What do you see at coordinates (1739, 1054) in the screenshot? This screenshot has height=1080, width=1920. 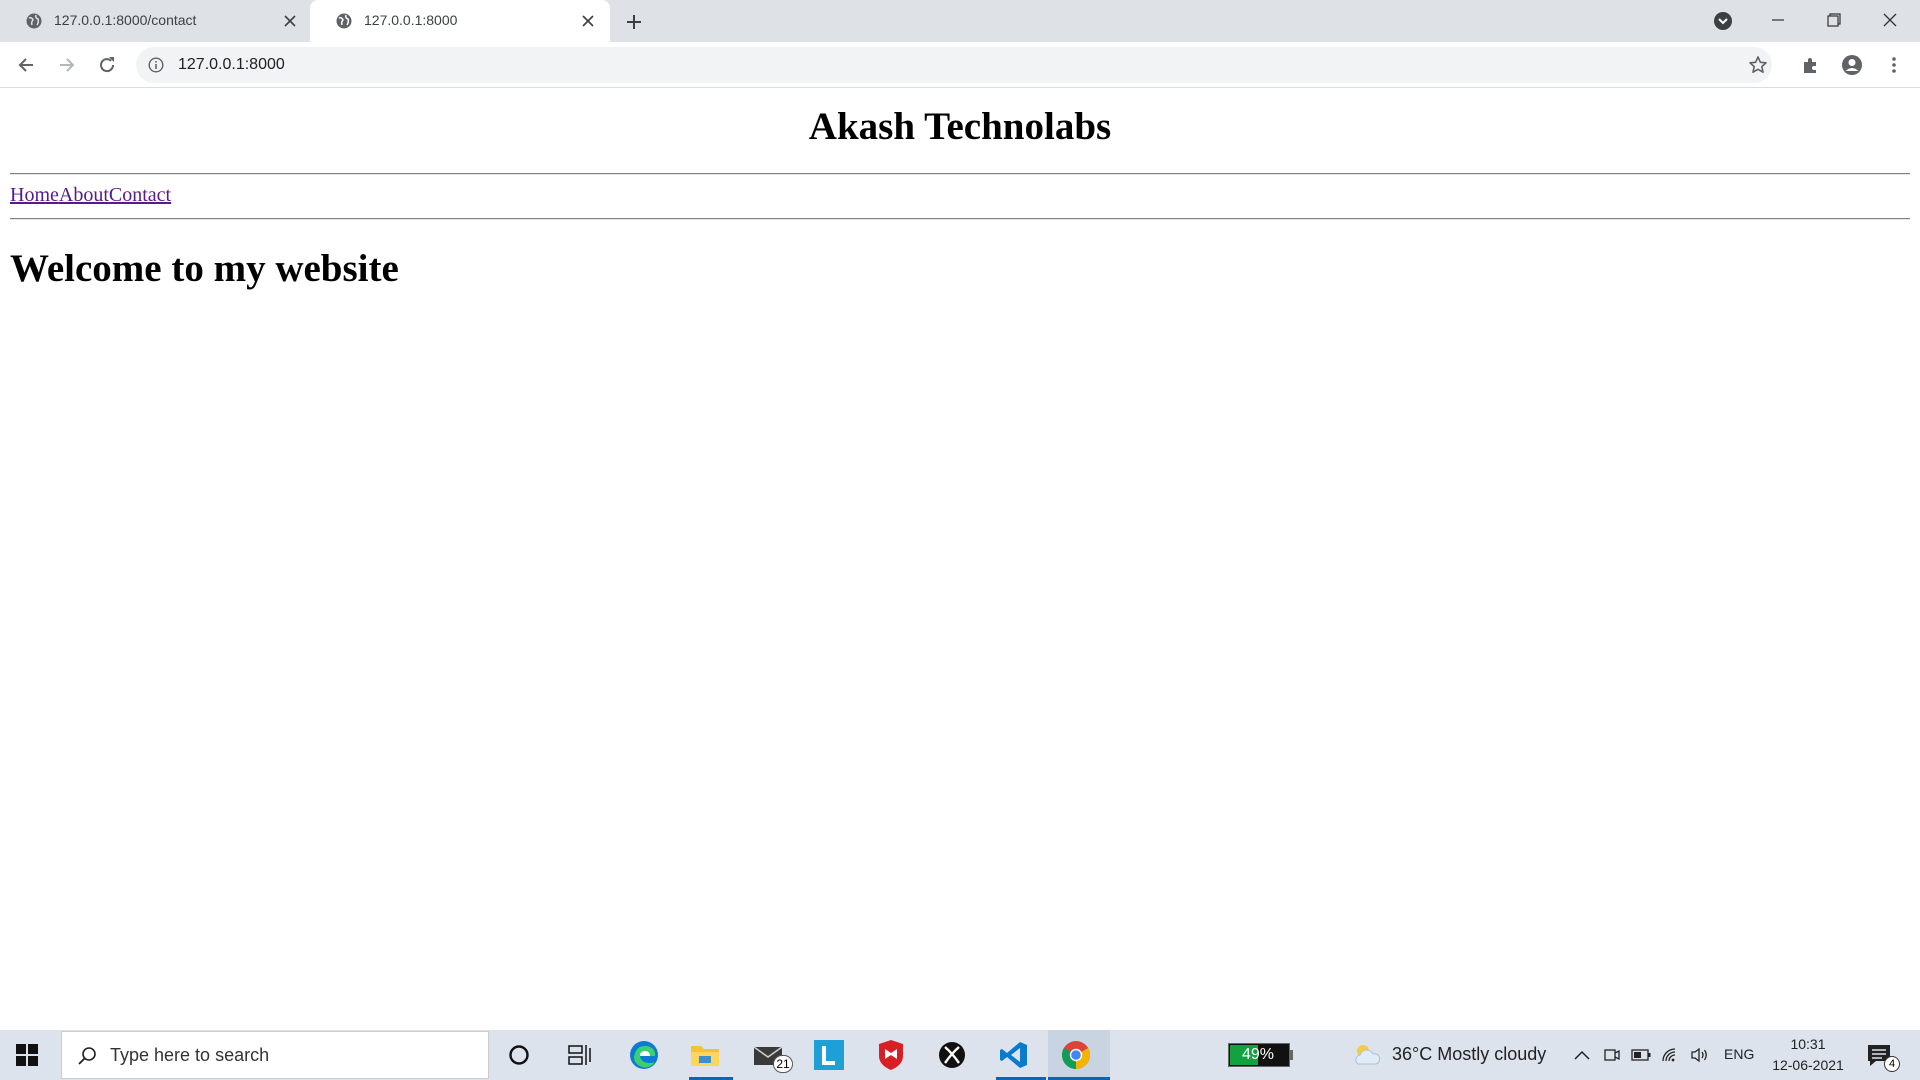 I see `input-language: ENG` at bounding box center [1739, 1054].